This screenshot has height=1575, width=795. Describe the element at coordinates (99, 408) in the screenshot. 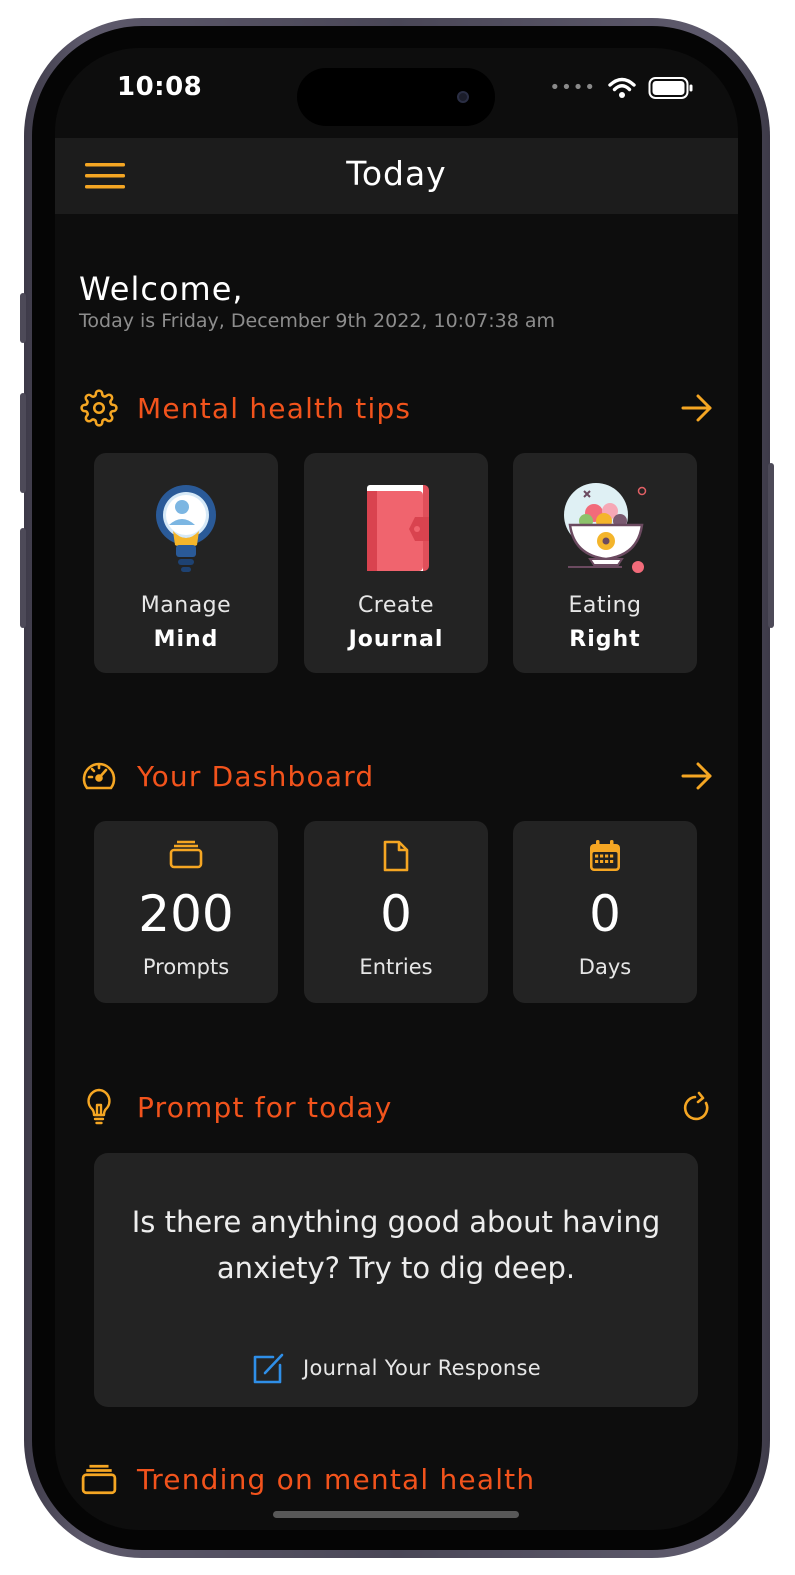

I see `gear-icon` at that location.